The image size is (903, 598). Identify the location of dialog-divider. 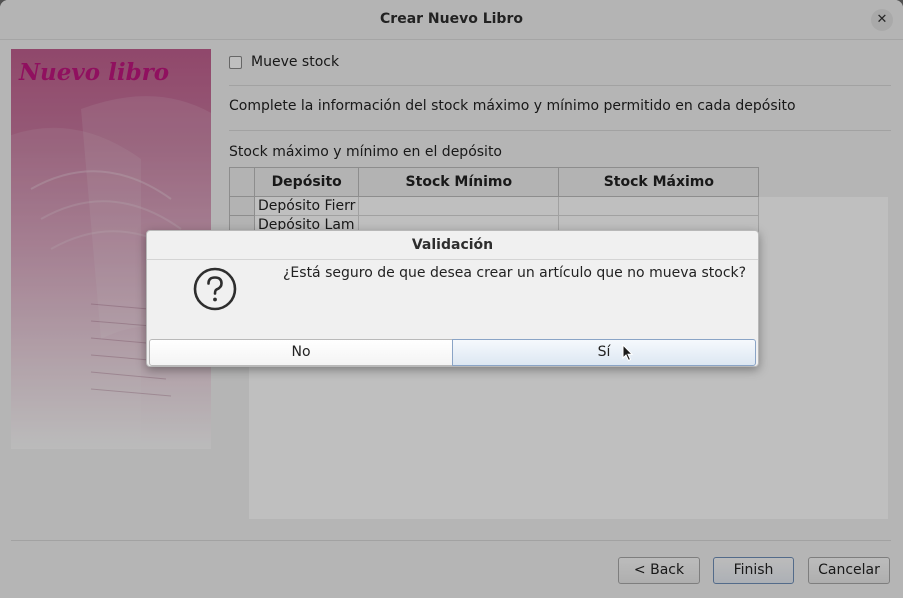
(452, 259).